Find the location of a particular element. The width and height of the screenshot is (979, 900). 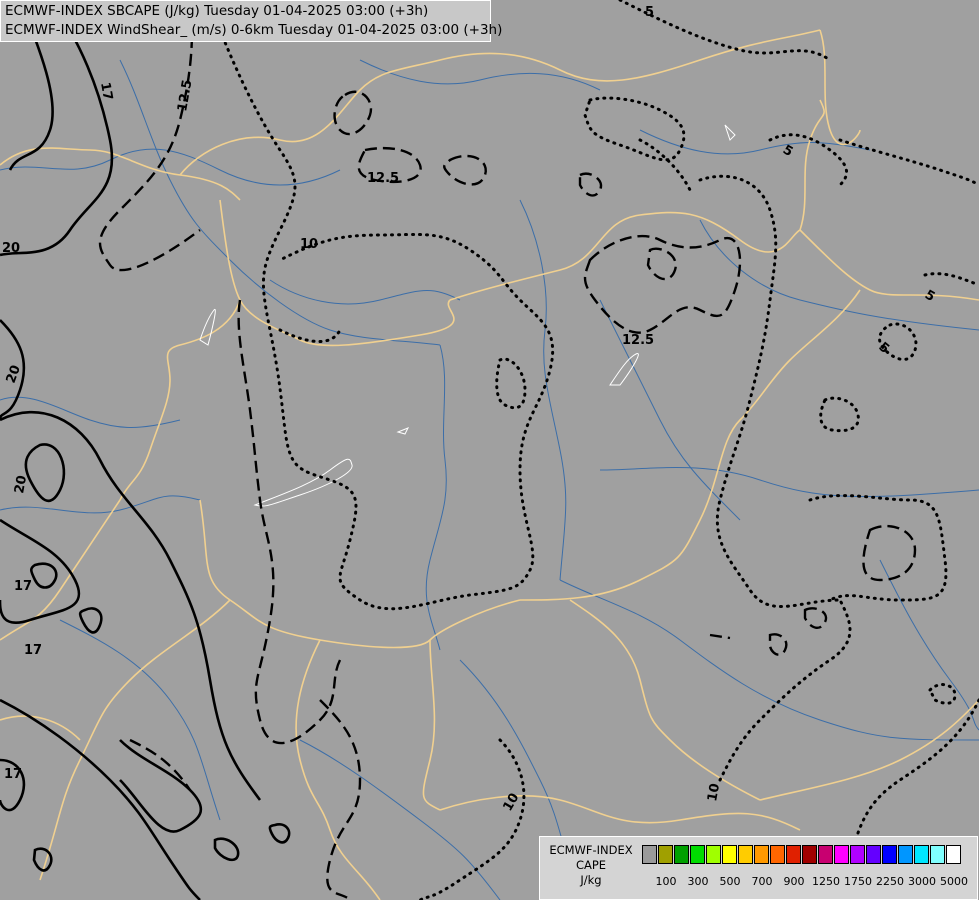

legend-tick: 1250 is located at coordinates (826, 881).